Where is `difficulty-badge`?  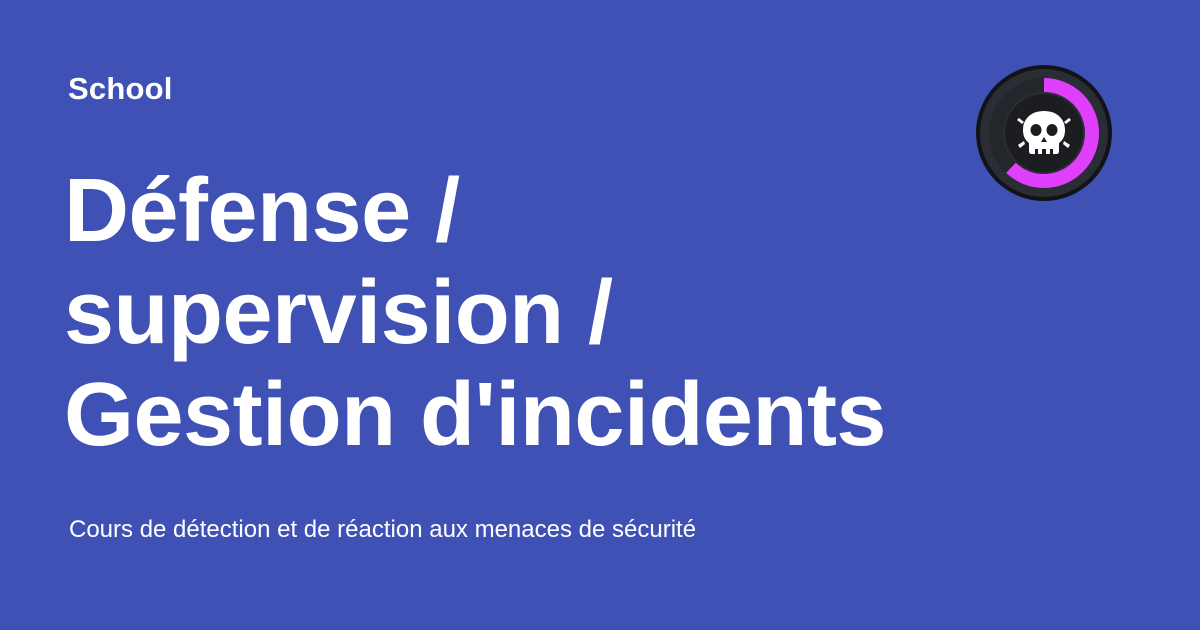 difficulty-badge is located at coordinates (1044, 133).